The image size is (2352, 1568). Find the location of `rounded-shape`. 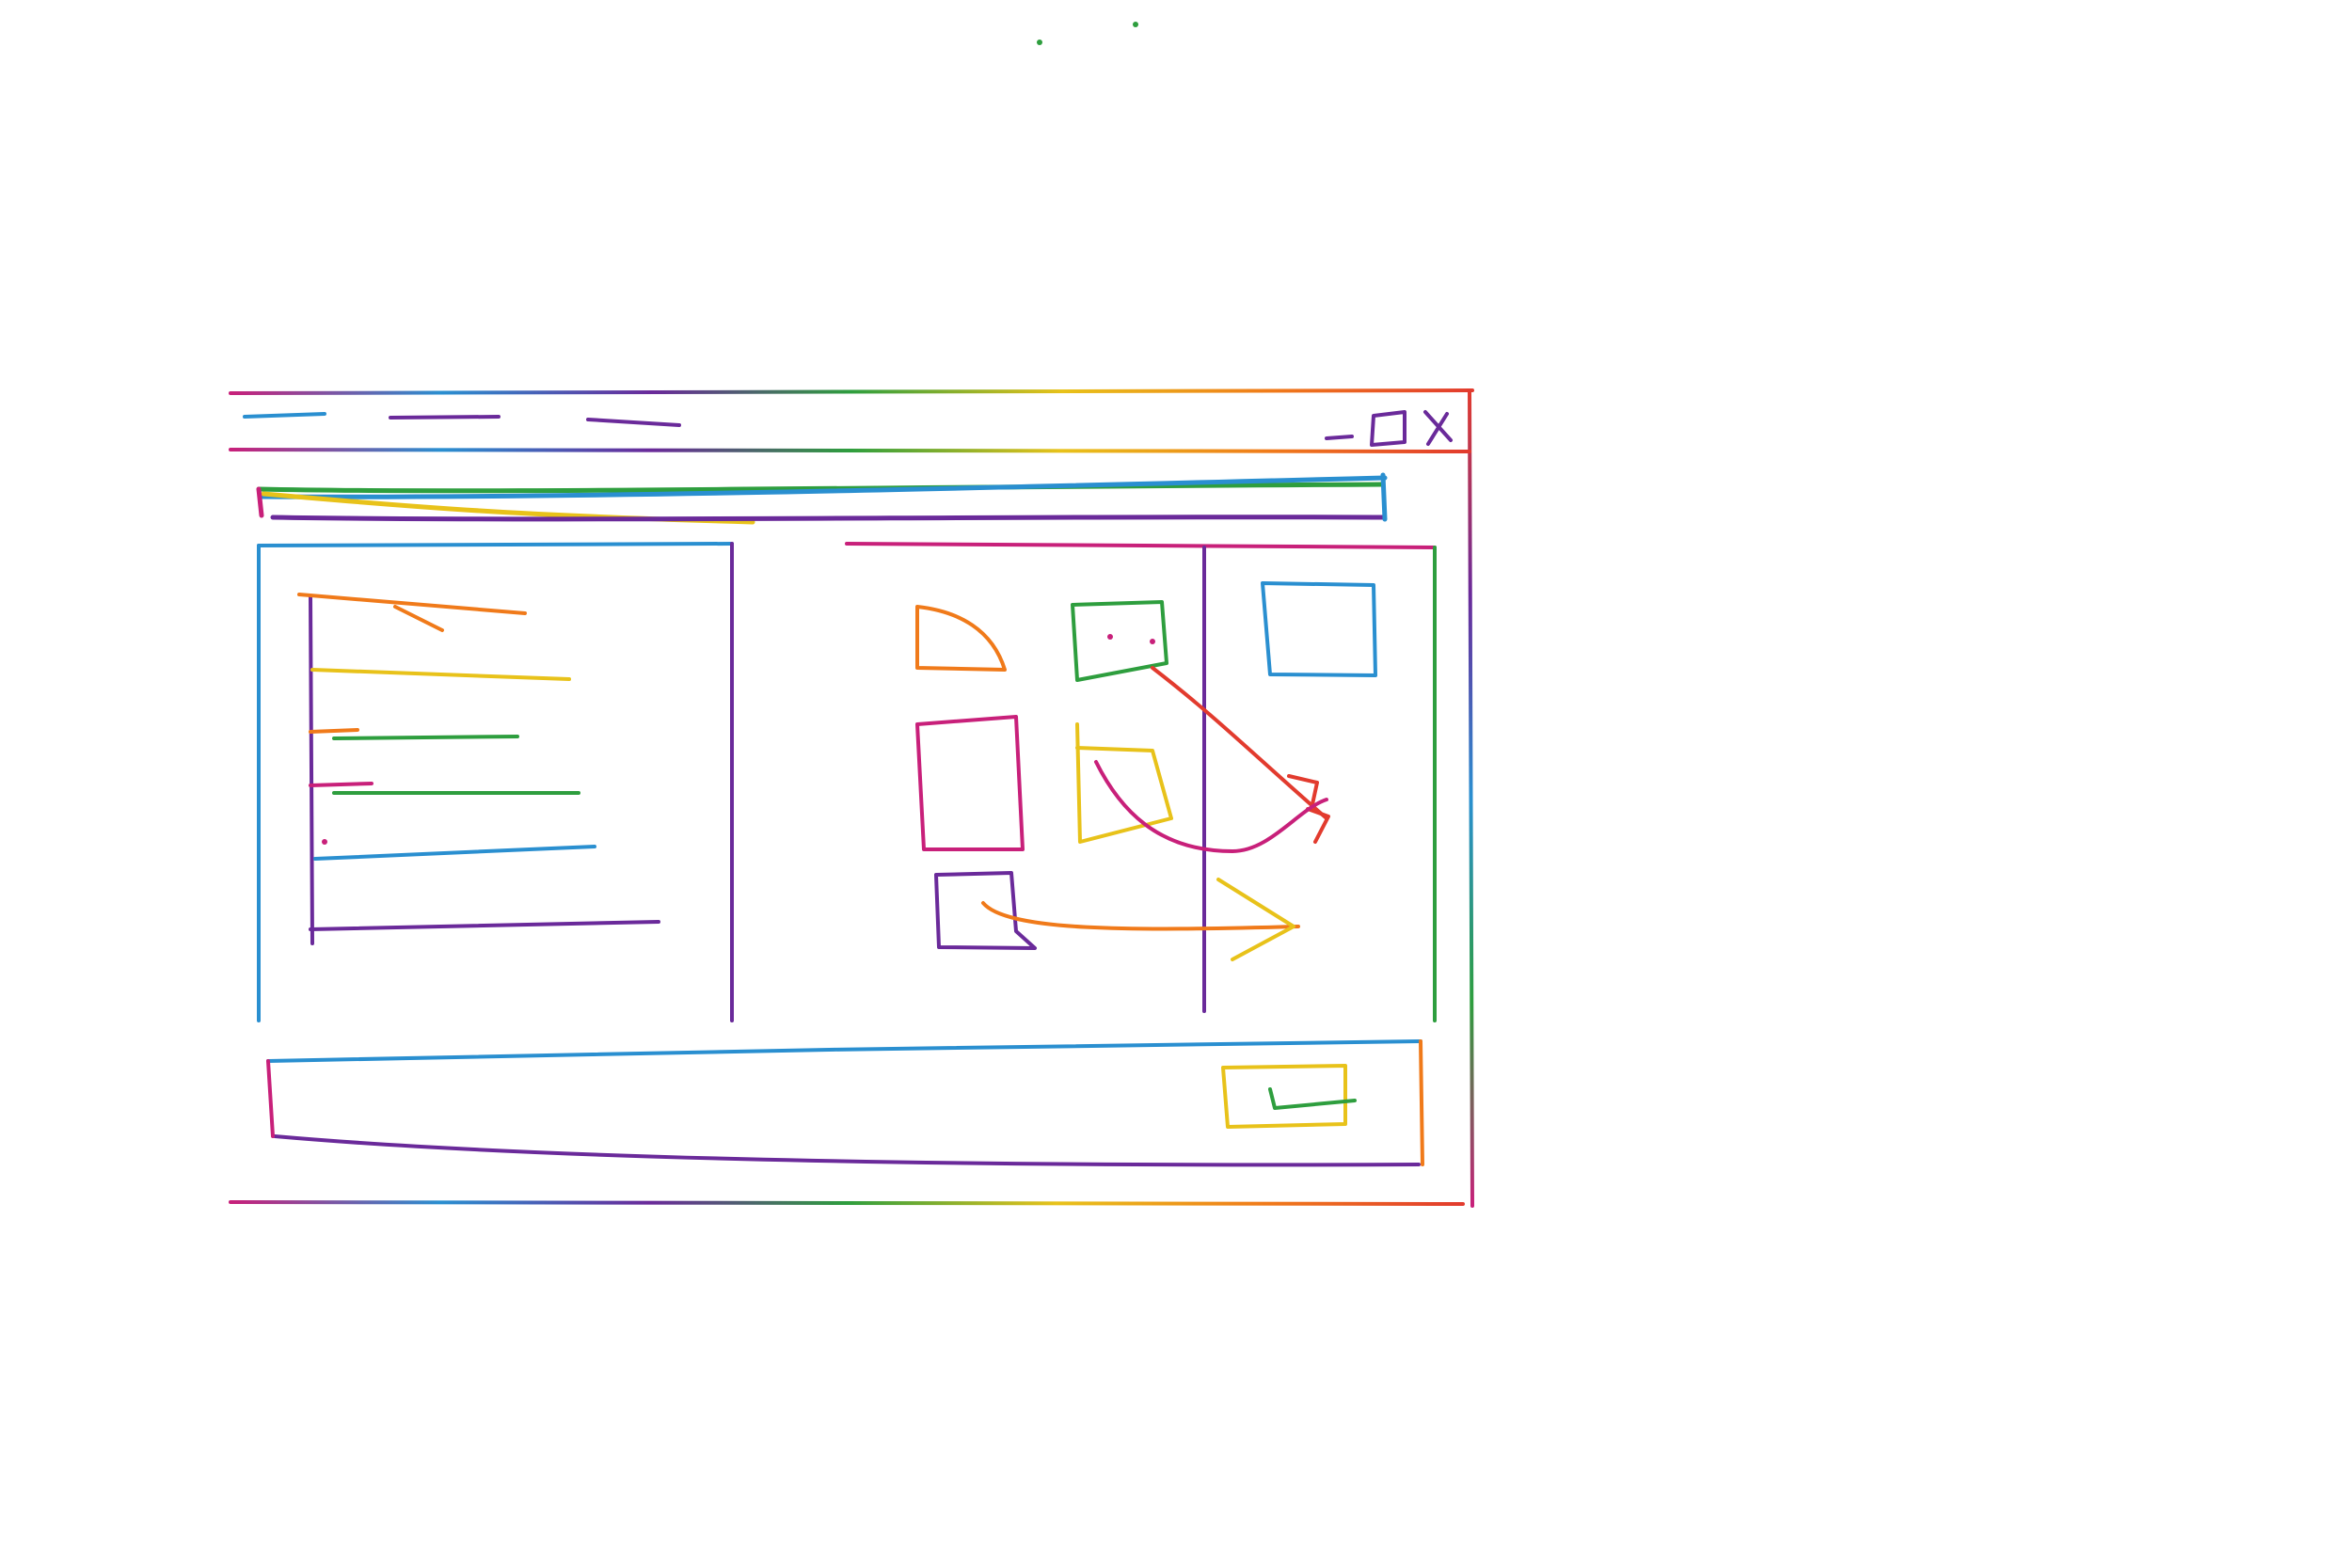

rounded-shape is located at coordinates (961, 638).